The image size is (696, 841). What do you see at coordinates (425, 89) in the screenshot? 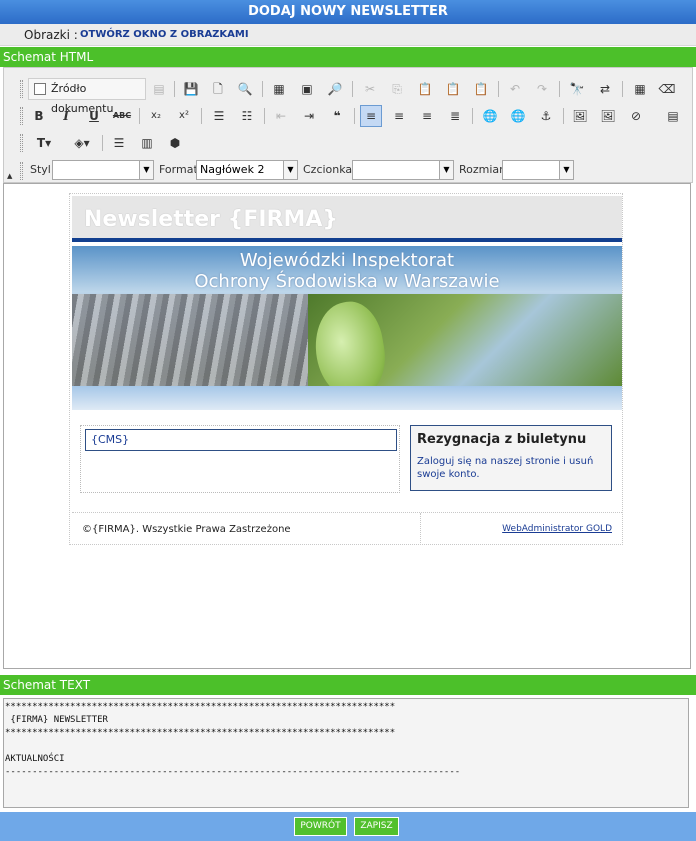
I see `paste-icon: 📋` at bounding box center [425, 89].